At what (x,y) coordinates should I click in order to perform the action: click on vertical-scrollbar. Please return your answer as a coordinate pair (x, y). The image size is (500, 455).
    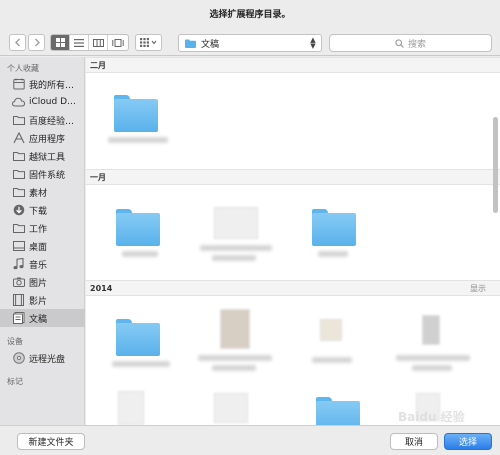
    Looking at the image, I should click on (495, 165).